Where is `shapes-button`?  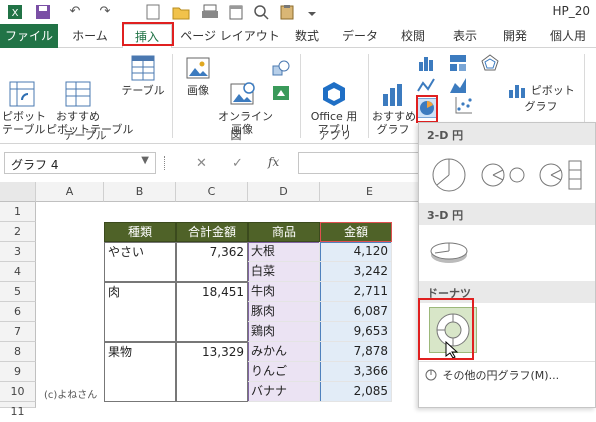
shapes-button is located at coordinates (281, 70).